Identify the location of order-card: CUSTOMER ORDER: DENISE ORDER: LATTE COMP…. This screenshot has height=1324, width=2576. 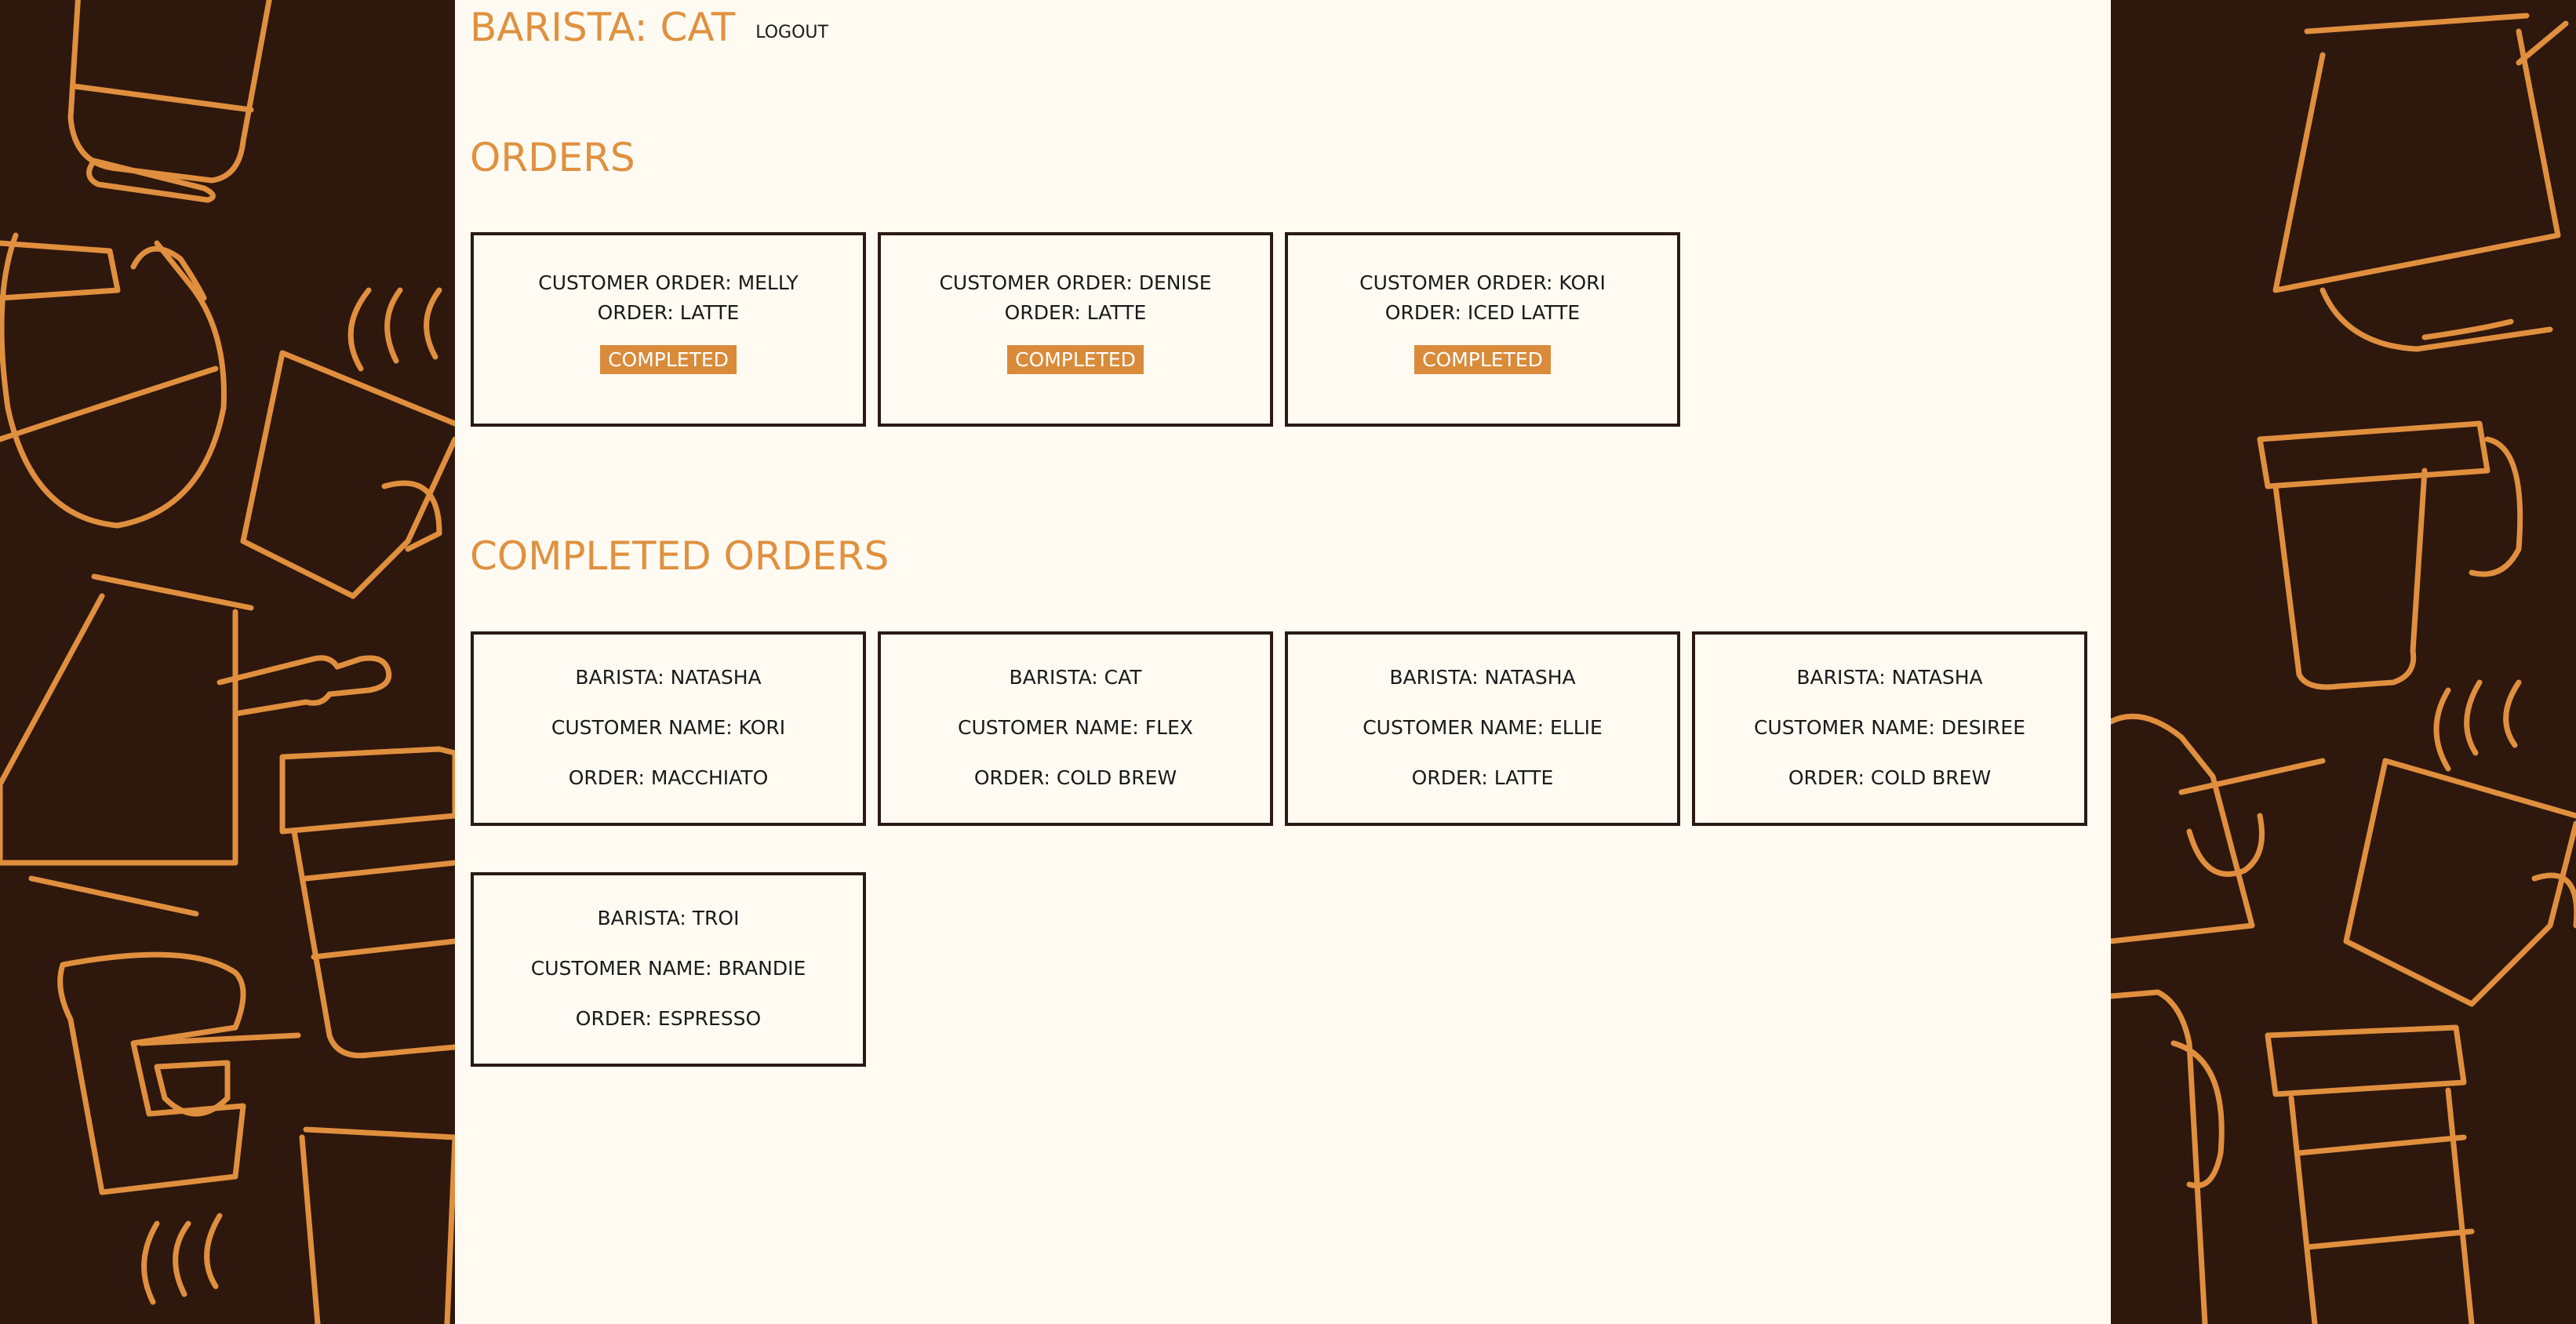
(1075, 330).